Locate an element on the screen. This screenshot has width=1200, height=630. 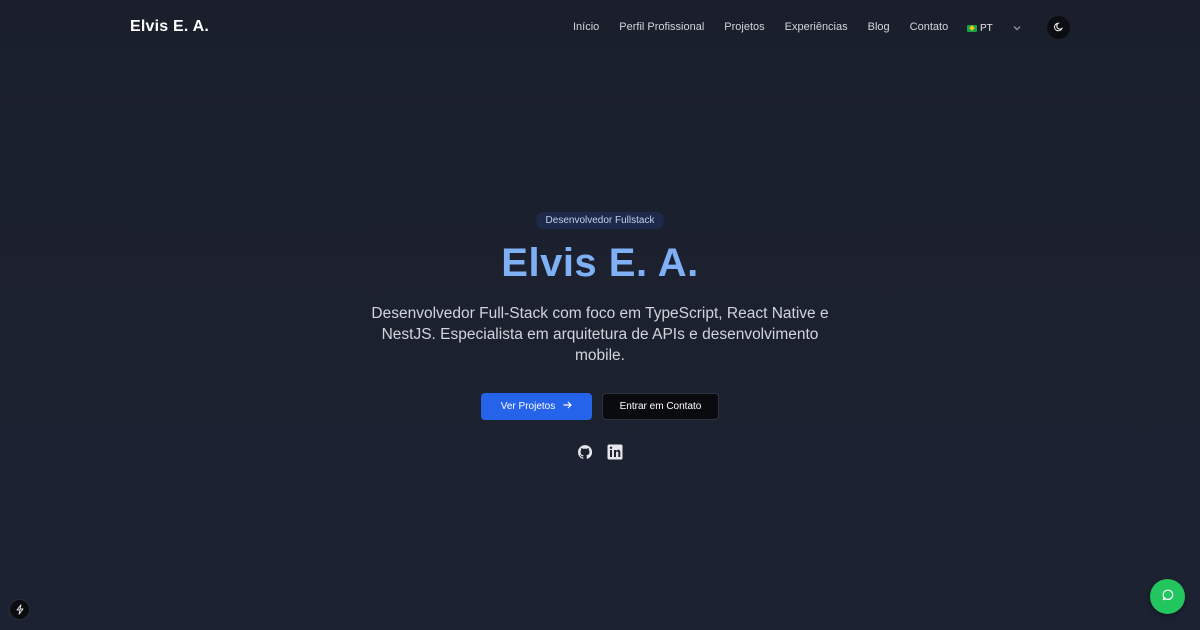
brand-logo: Elvis E. A. is located at coordinates (169, 27).